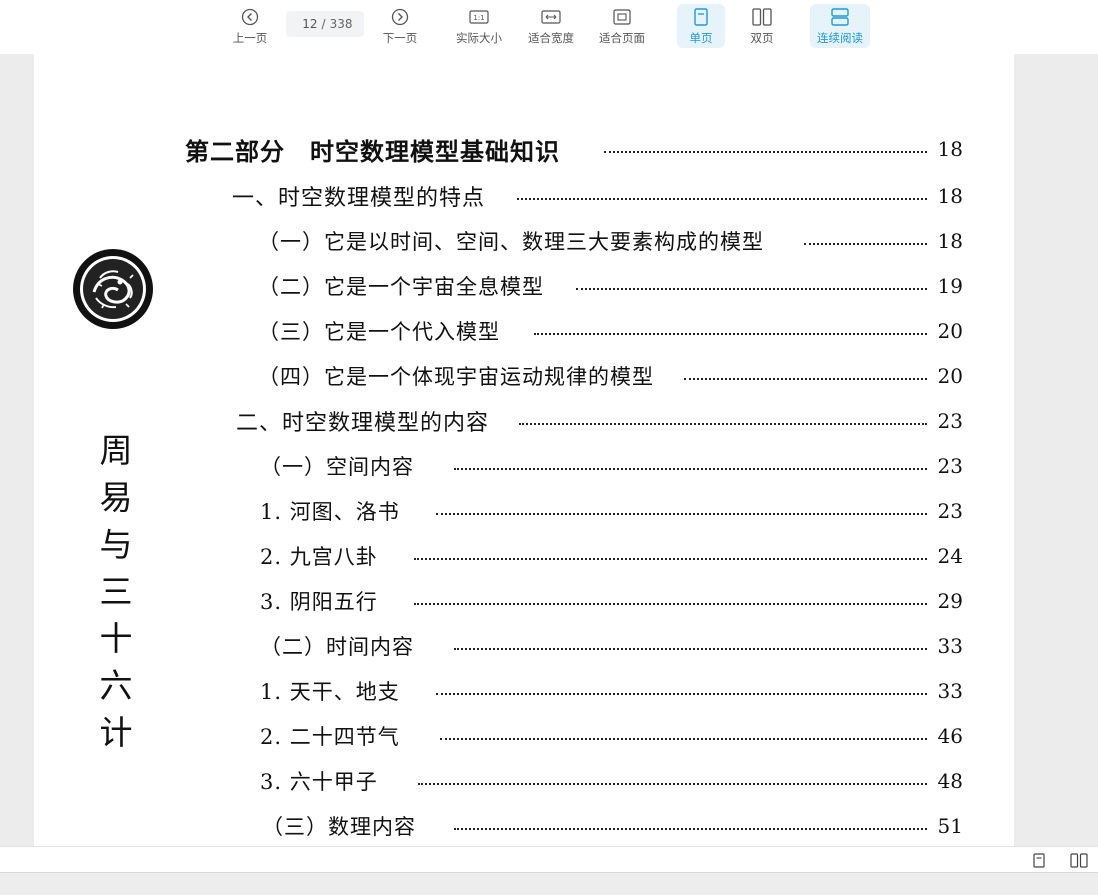 The height and width of the screenshot is (895, 1098). I want to click on toc-entry: （三）数理内容 51, so click(612, 826).